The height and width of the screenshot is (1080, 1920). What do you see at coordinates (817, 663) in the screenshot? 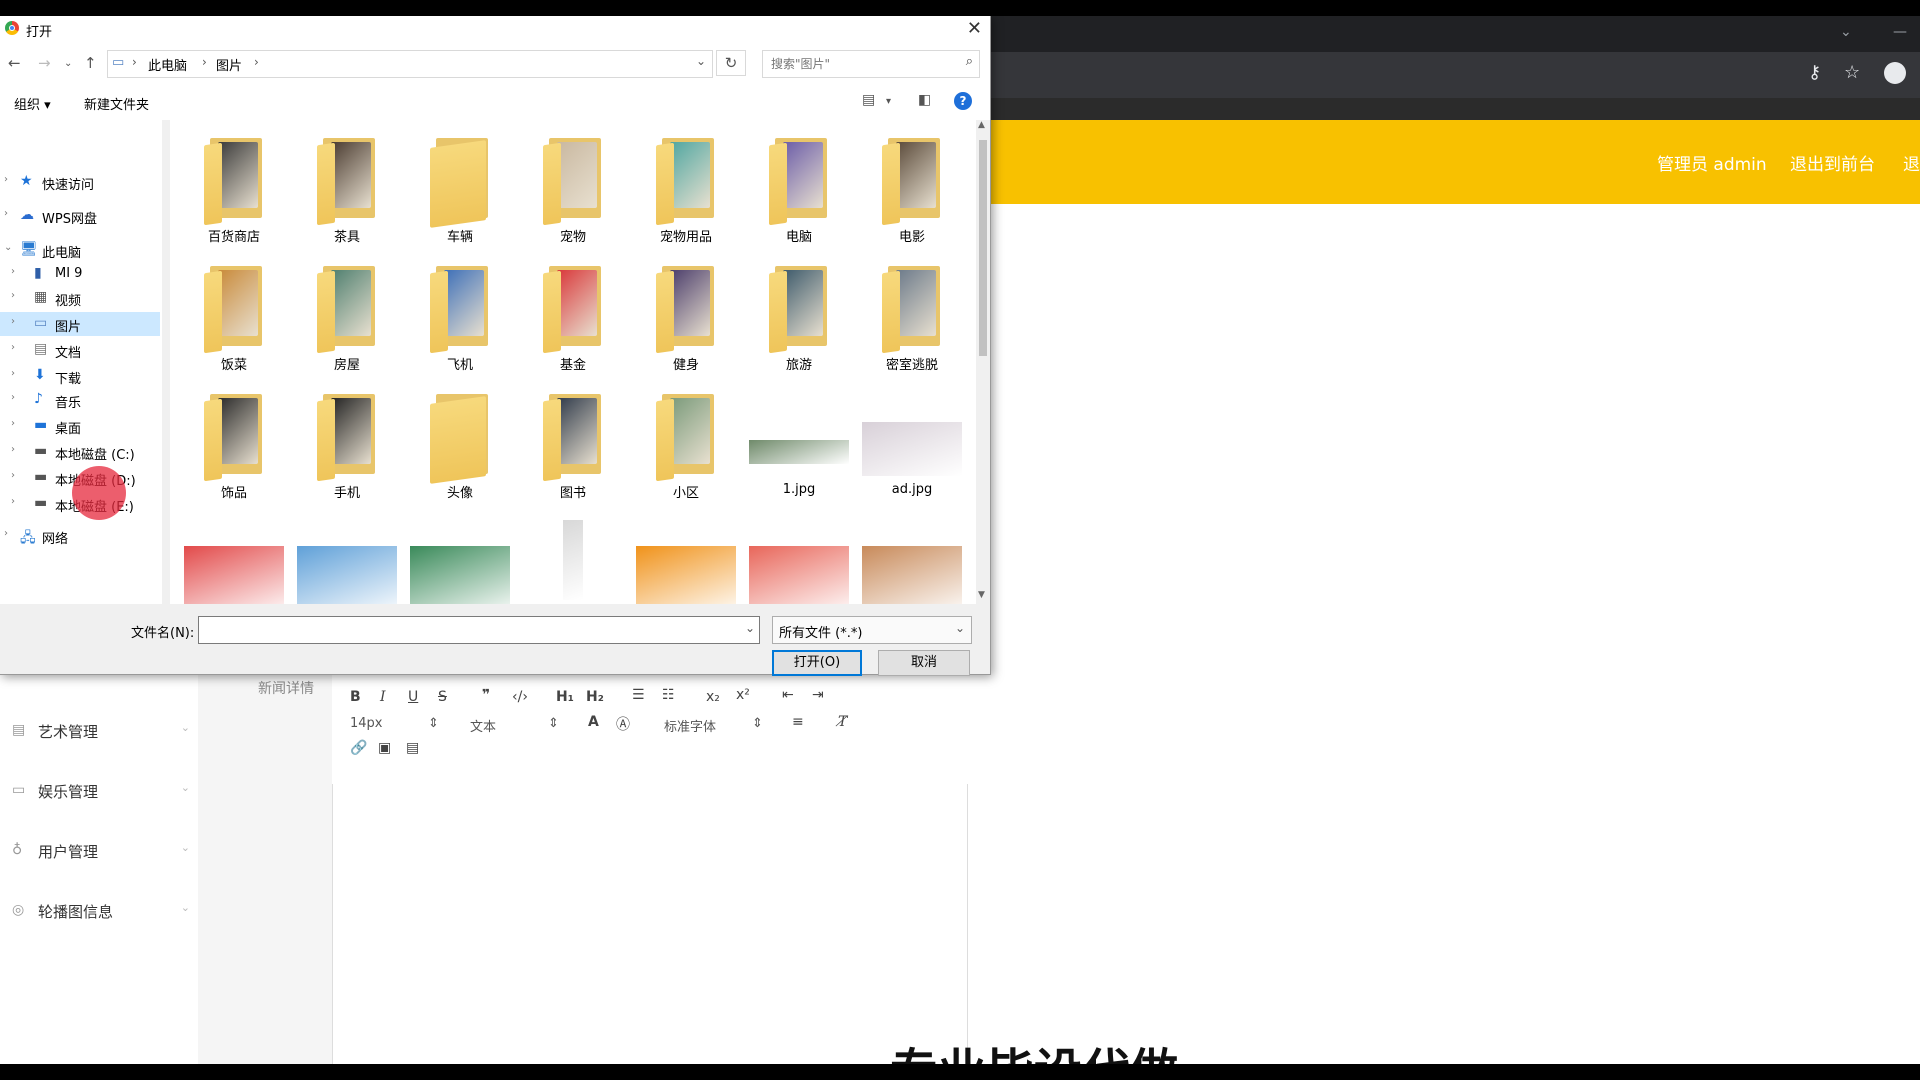
I see `open-button: 打开(O)` at bounding box center [817, 663].